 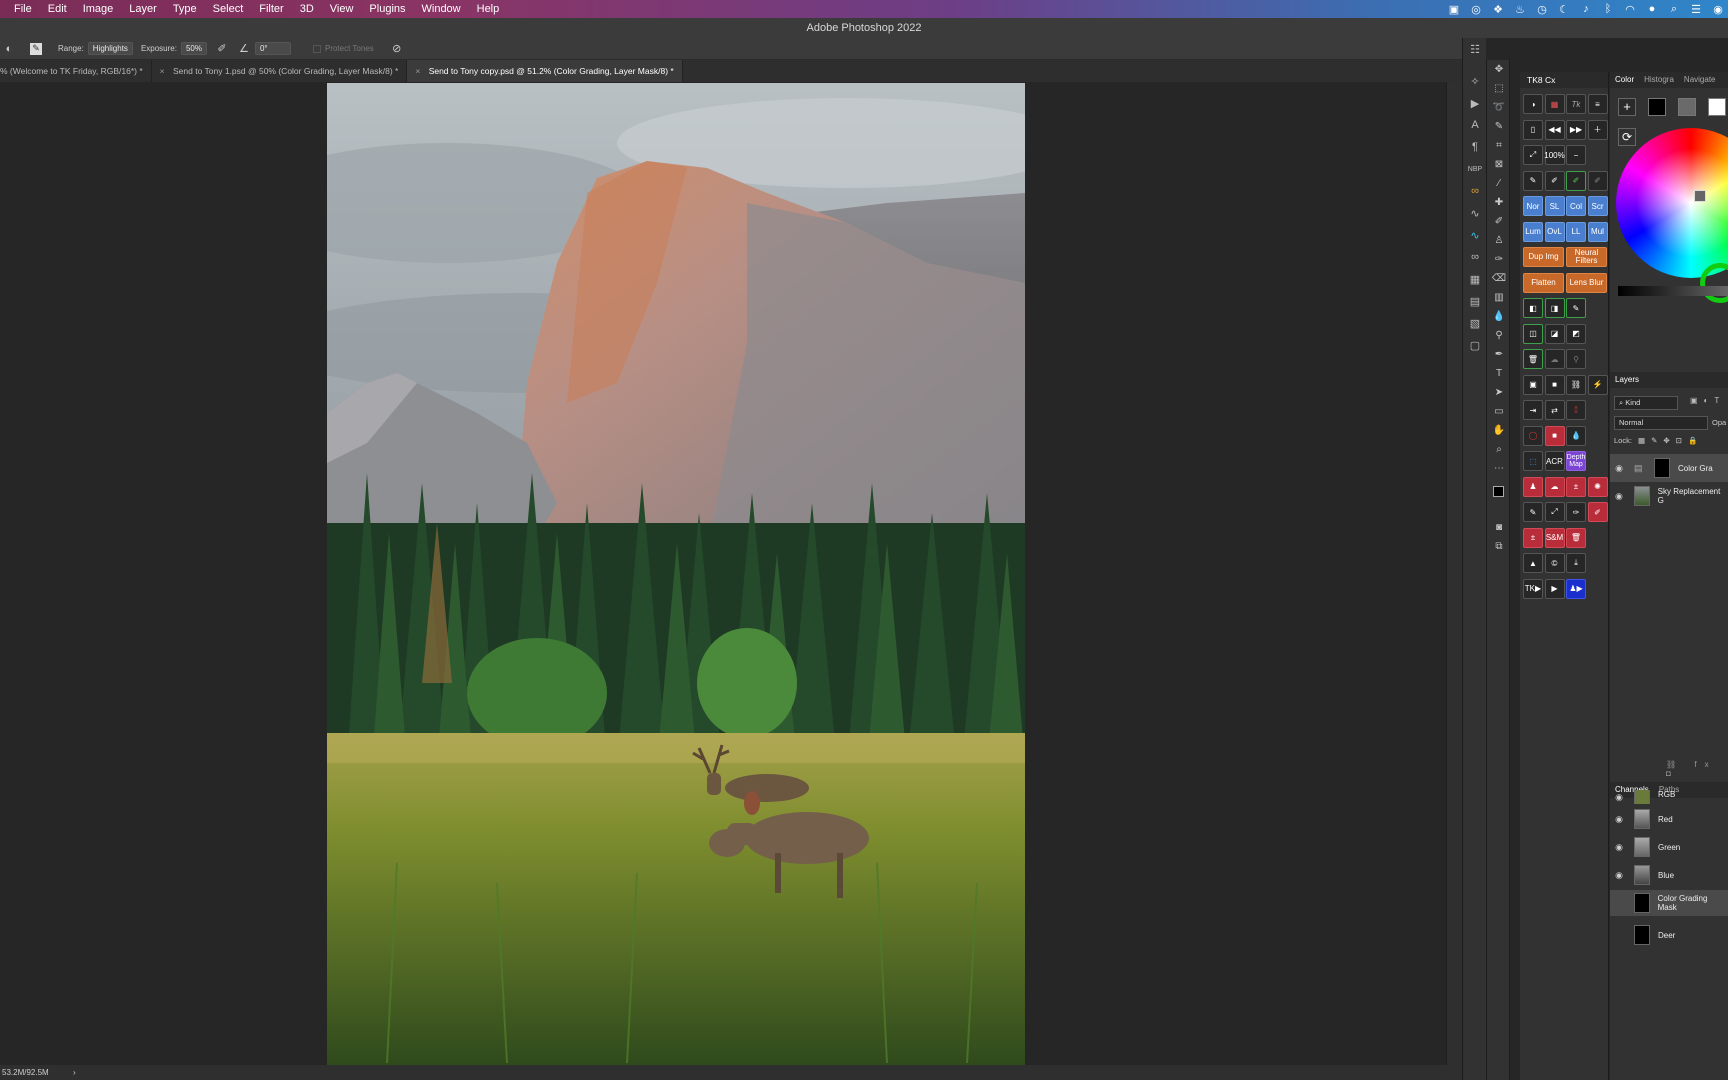 I want to click on brush-preset-icon: ✎, so click(x=36, y=48).